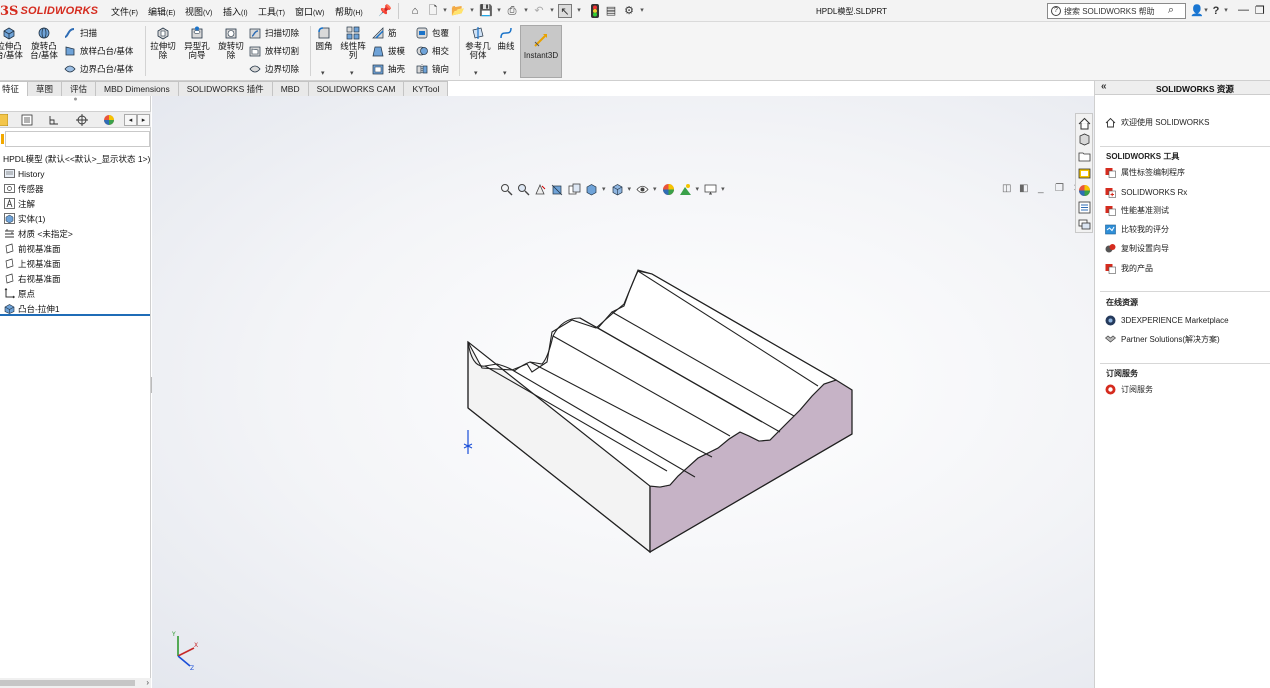 This screenshot has height=688, width=1270. I want to click on configuration-manager-tab-icon, so click(54, 120).